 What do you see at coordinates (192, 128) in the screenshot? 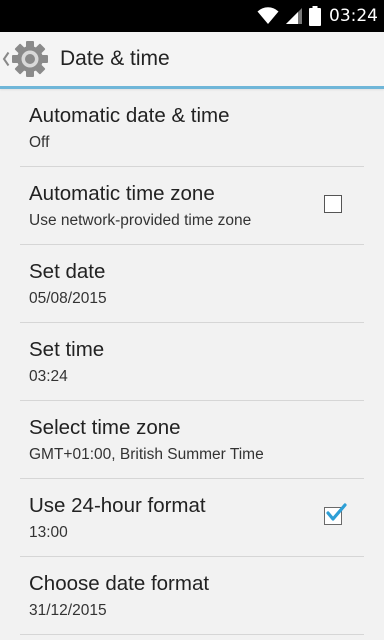
I see `setting-automatic-date-time: Automatic date & time Off` at bounding box center [192, 128].